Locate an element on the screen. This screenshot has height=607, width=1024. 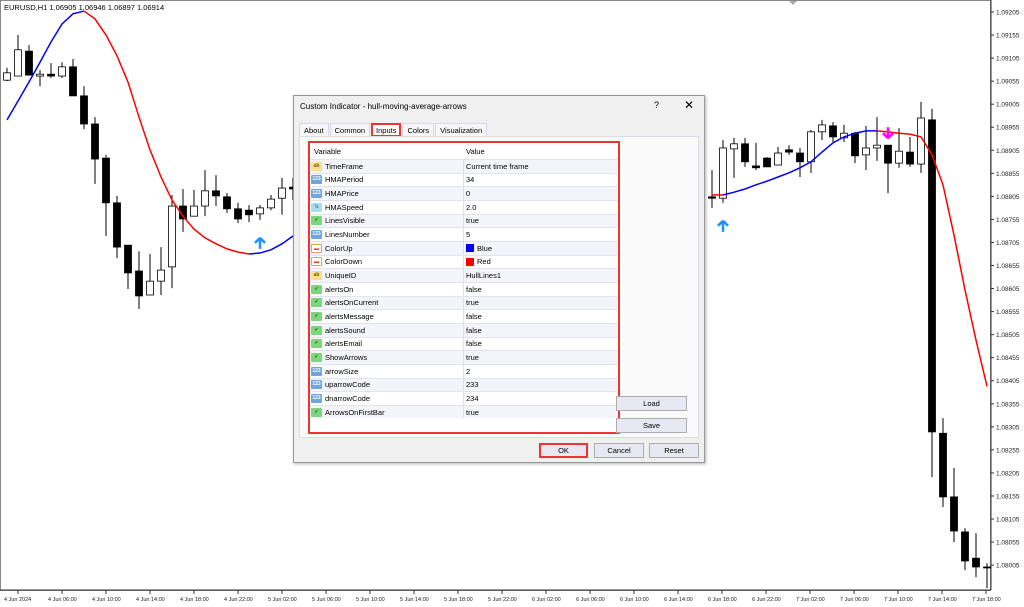
column-header-value: Value is located at coordinates (474, 151).